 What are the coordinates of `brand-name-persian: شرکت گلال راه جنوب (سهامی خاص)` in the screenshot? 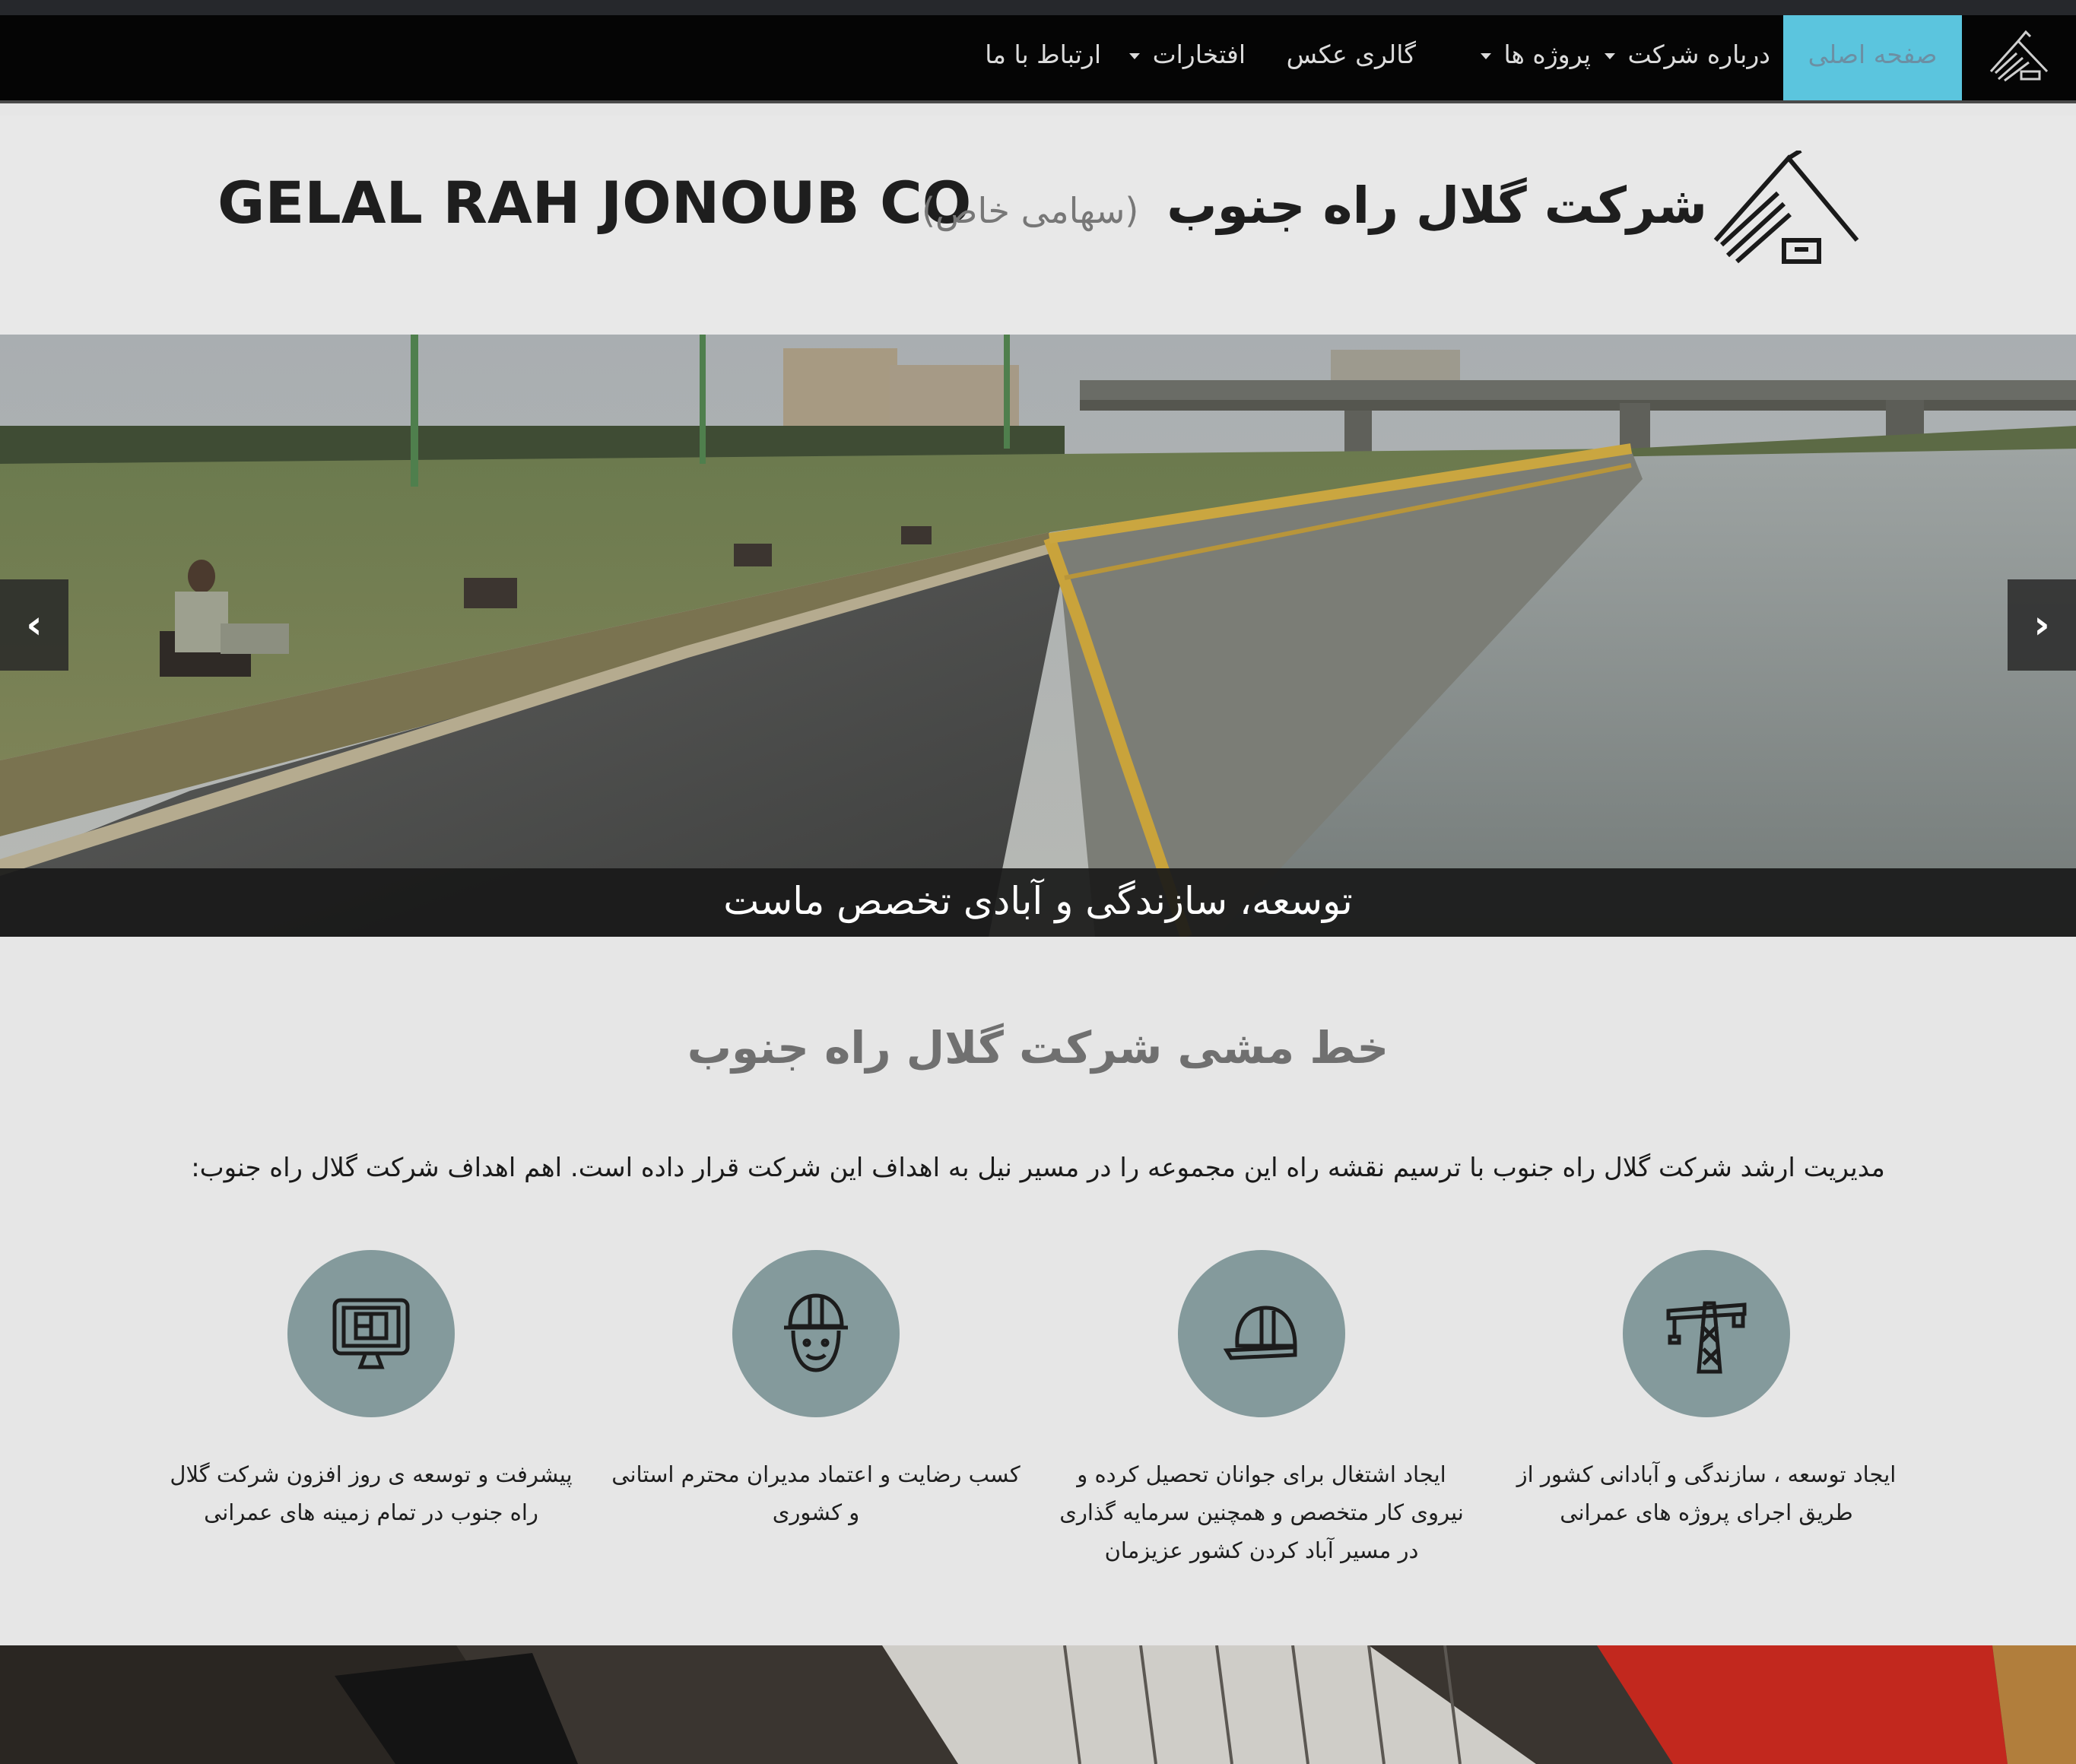 It's located at (1314, 205).